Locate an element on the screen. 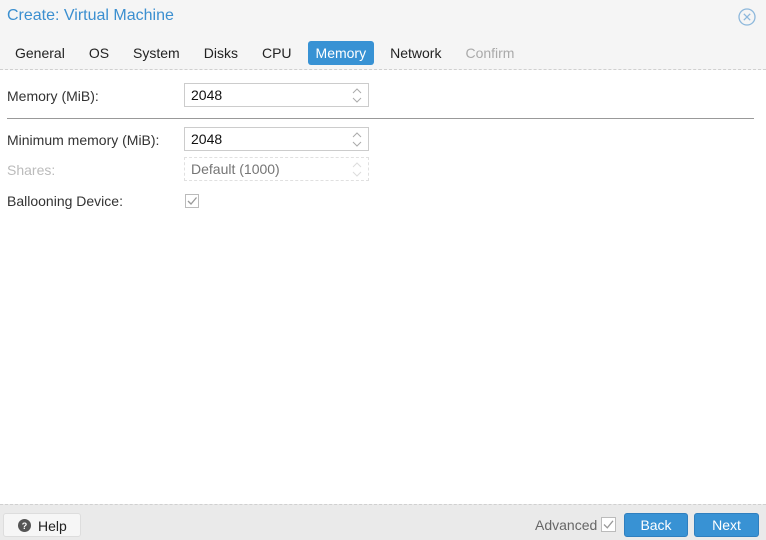 This screenshot has width=766, height=540. memory-field is located at coordinates (276, 95).